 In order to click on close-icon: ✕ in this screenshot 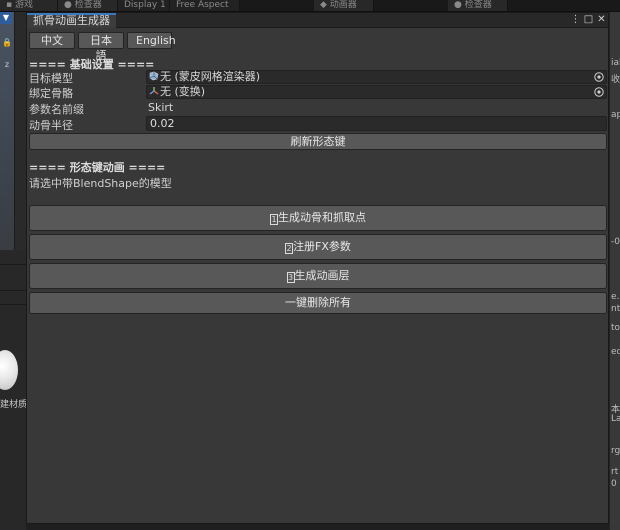, I will do `click(601, 20)`.